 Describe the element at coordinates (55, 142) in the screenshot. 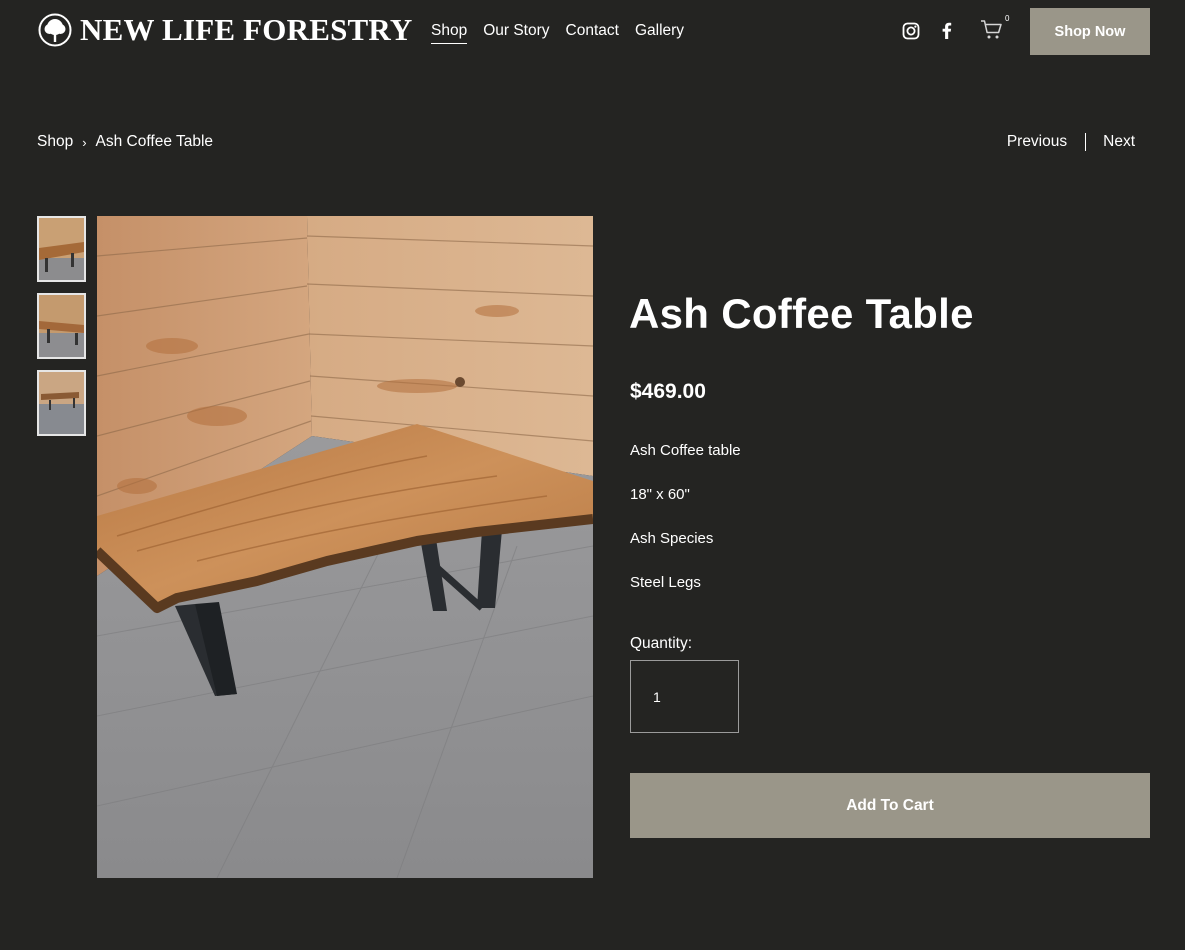

I see `breadcrumb-shop: Shop` at that location.